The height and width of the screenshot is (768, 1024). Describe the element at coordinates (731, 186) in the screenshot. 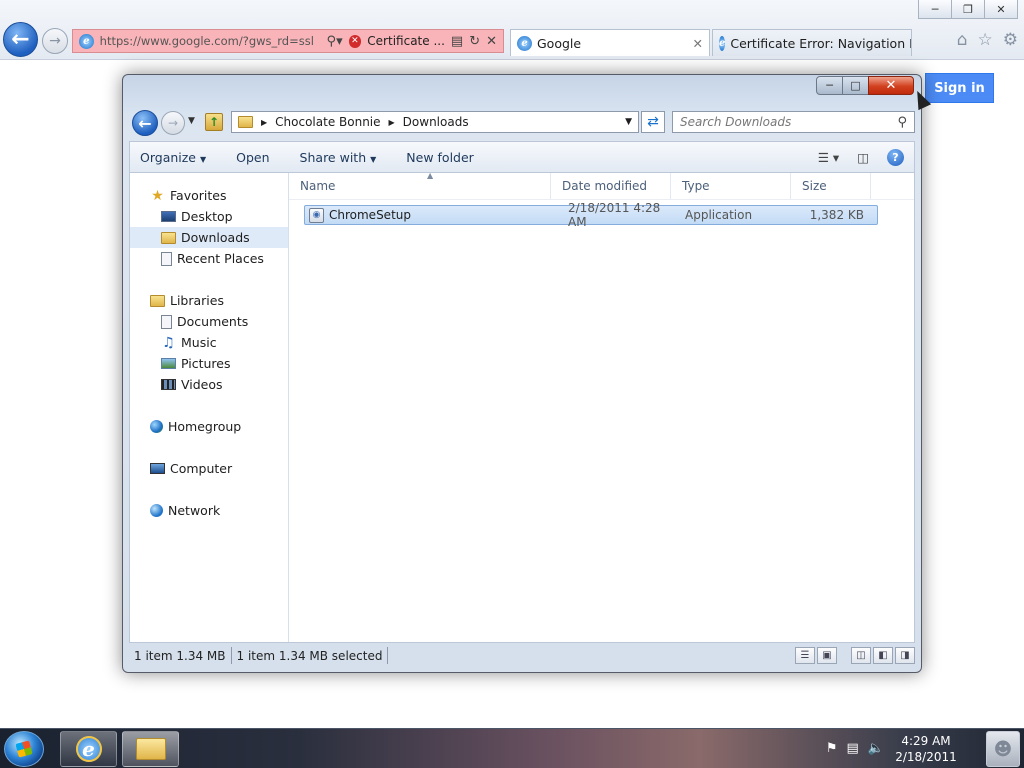

I see `column-header-type: Type` at that location.